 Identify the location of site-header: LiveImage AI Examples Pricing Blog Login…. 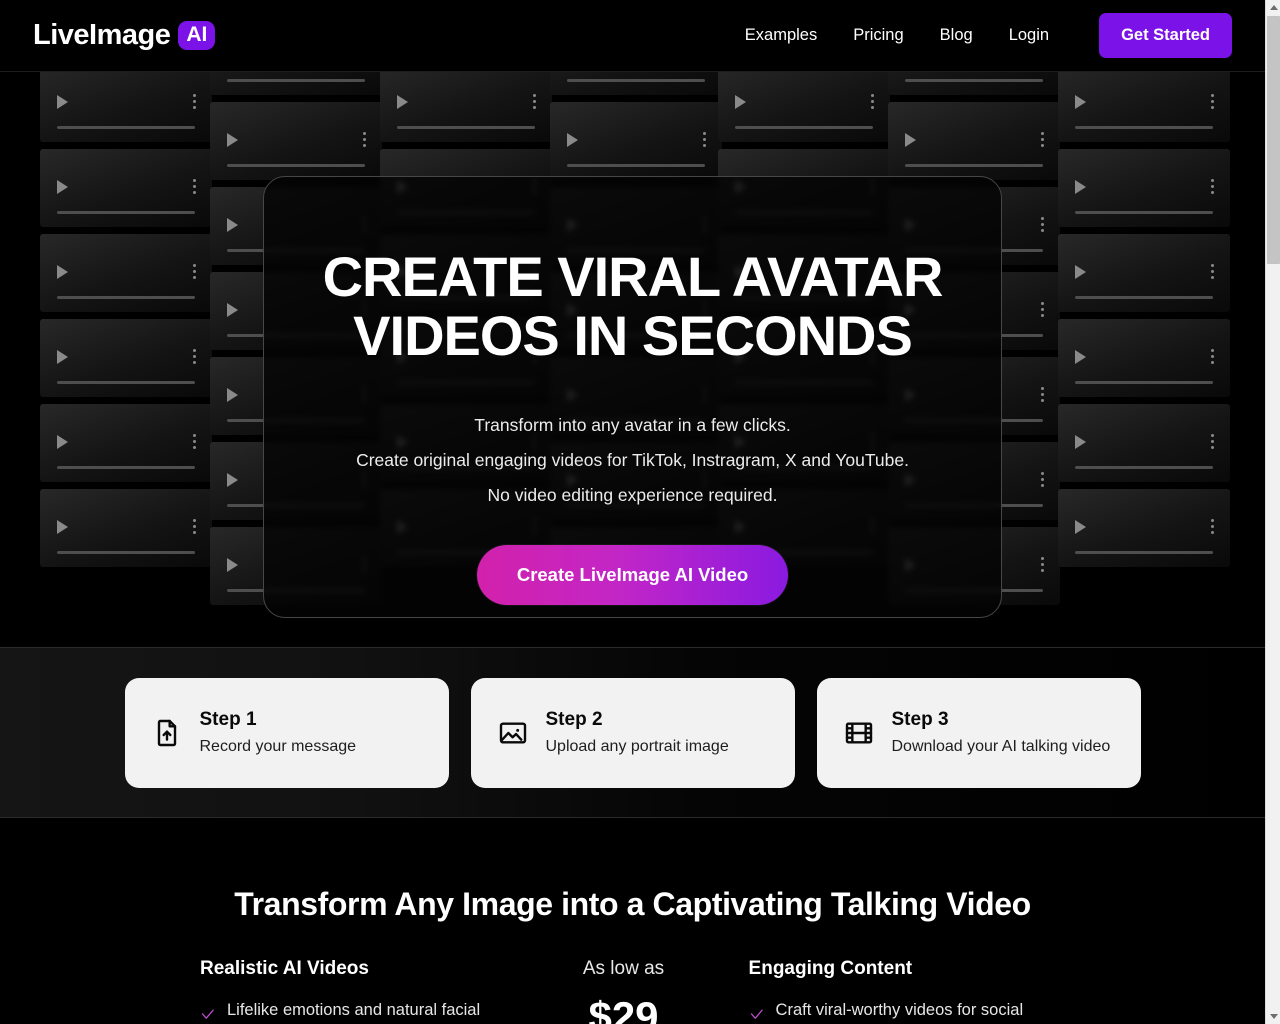
(632, 36).